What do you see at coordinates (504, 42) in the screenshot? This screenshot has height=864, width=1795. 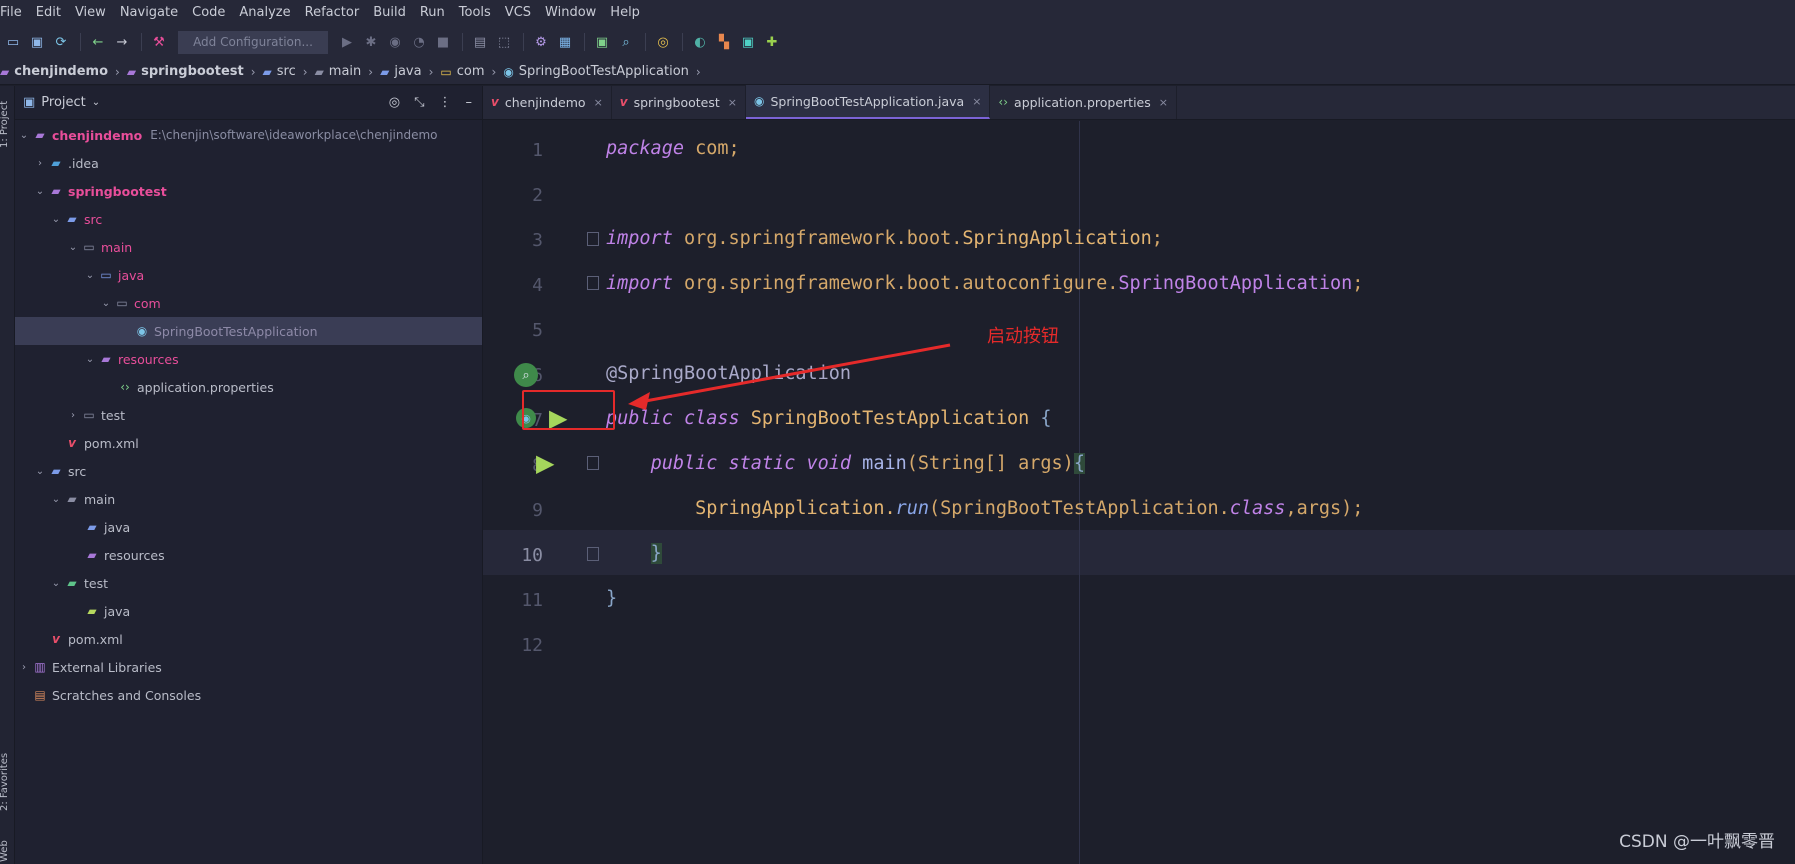 I see `update-icon: ⬚` at bounding box center [504, 42].